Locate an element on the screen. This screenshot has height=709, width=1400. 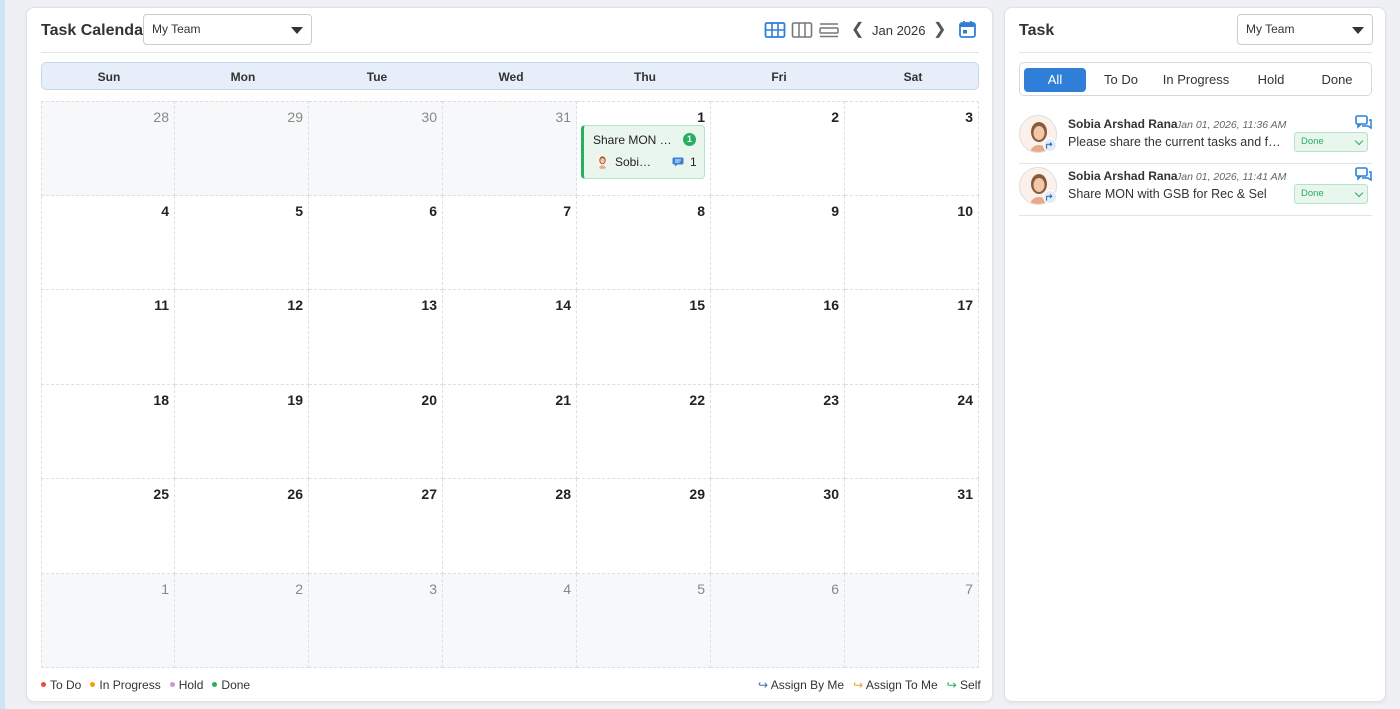
tab-to-do: To Do is located at coordinates (1121, 80).